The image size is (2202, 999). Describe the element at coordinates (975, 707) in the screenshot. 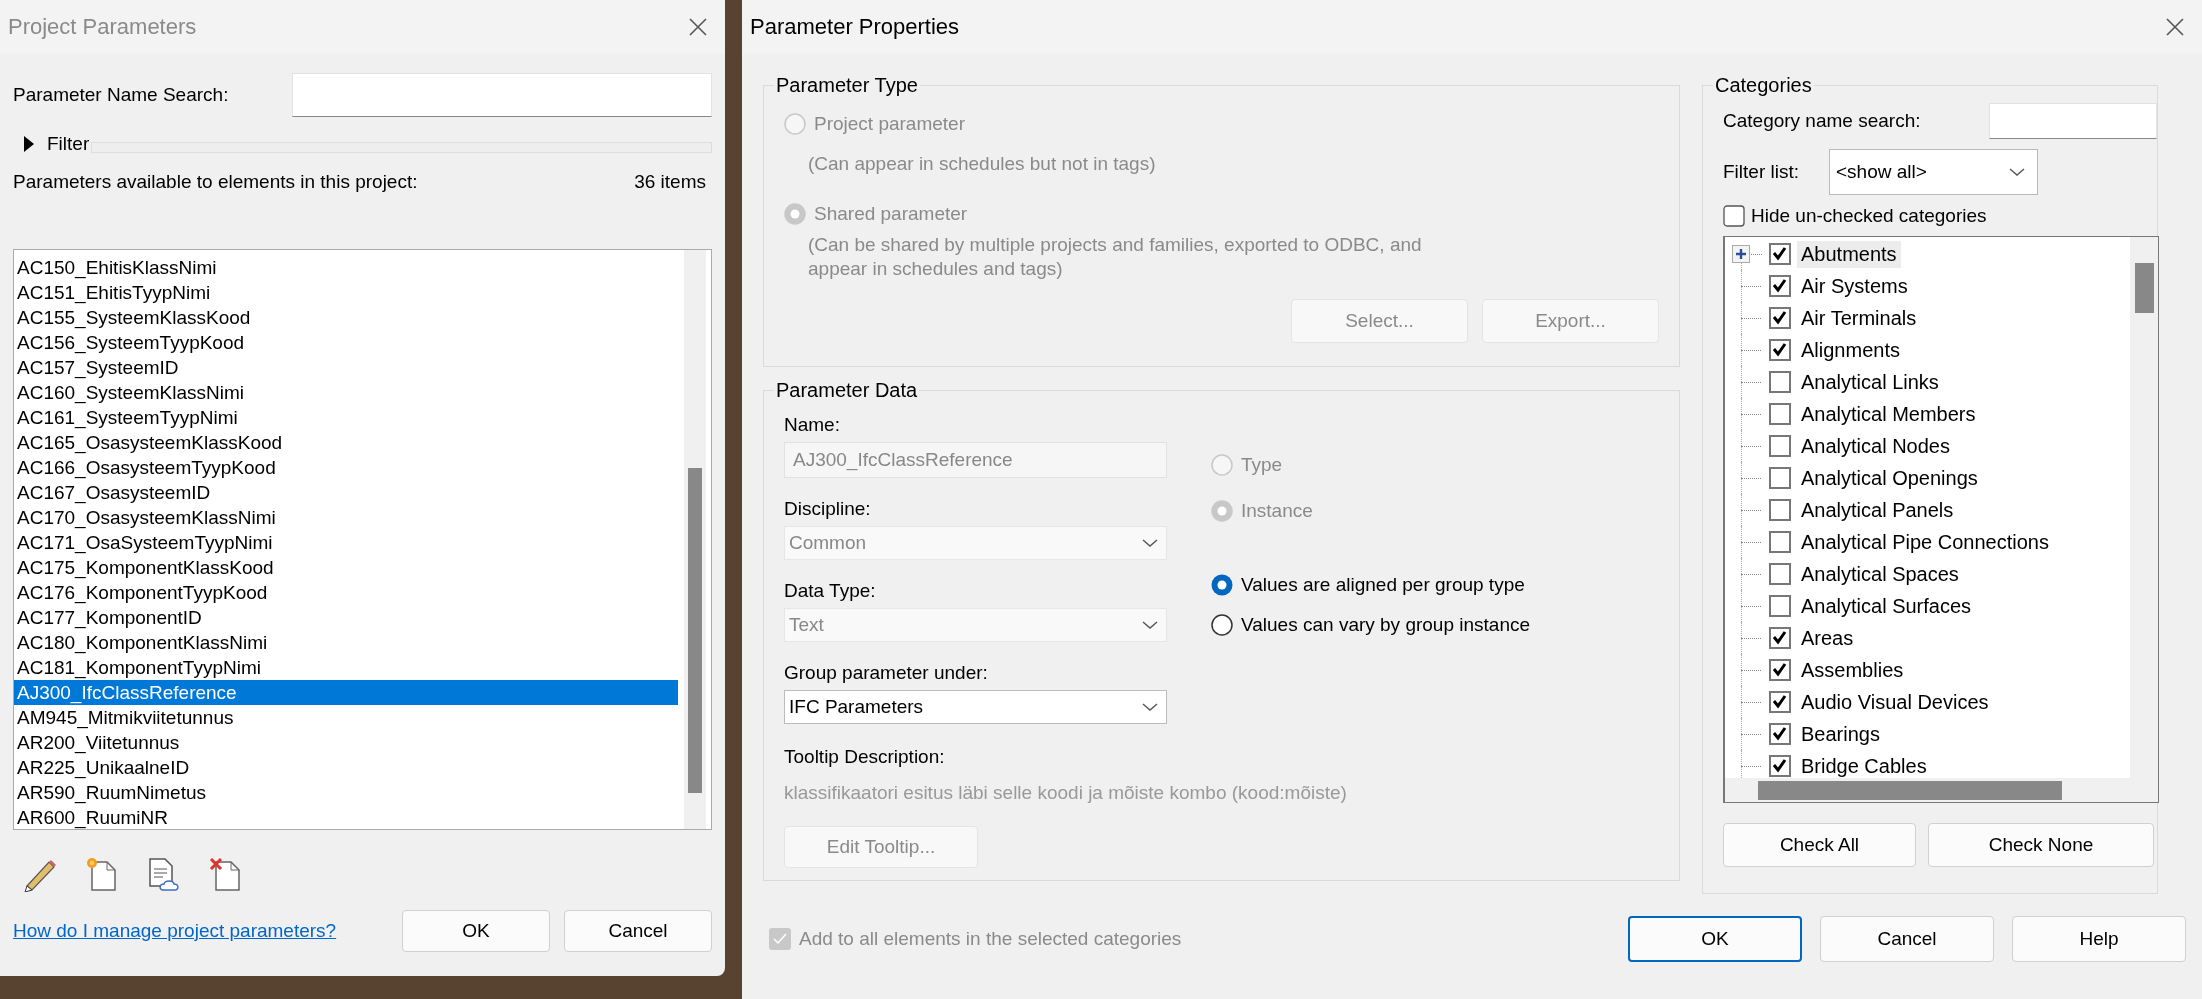

I see `group-dropdown: IFC Parameters` at that location.